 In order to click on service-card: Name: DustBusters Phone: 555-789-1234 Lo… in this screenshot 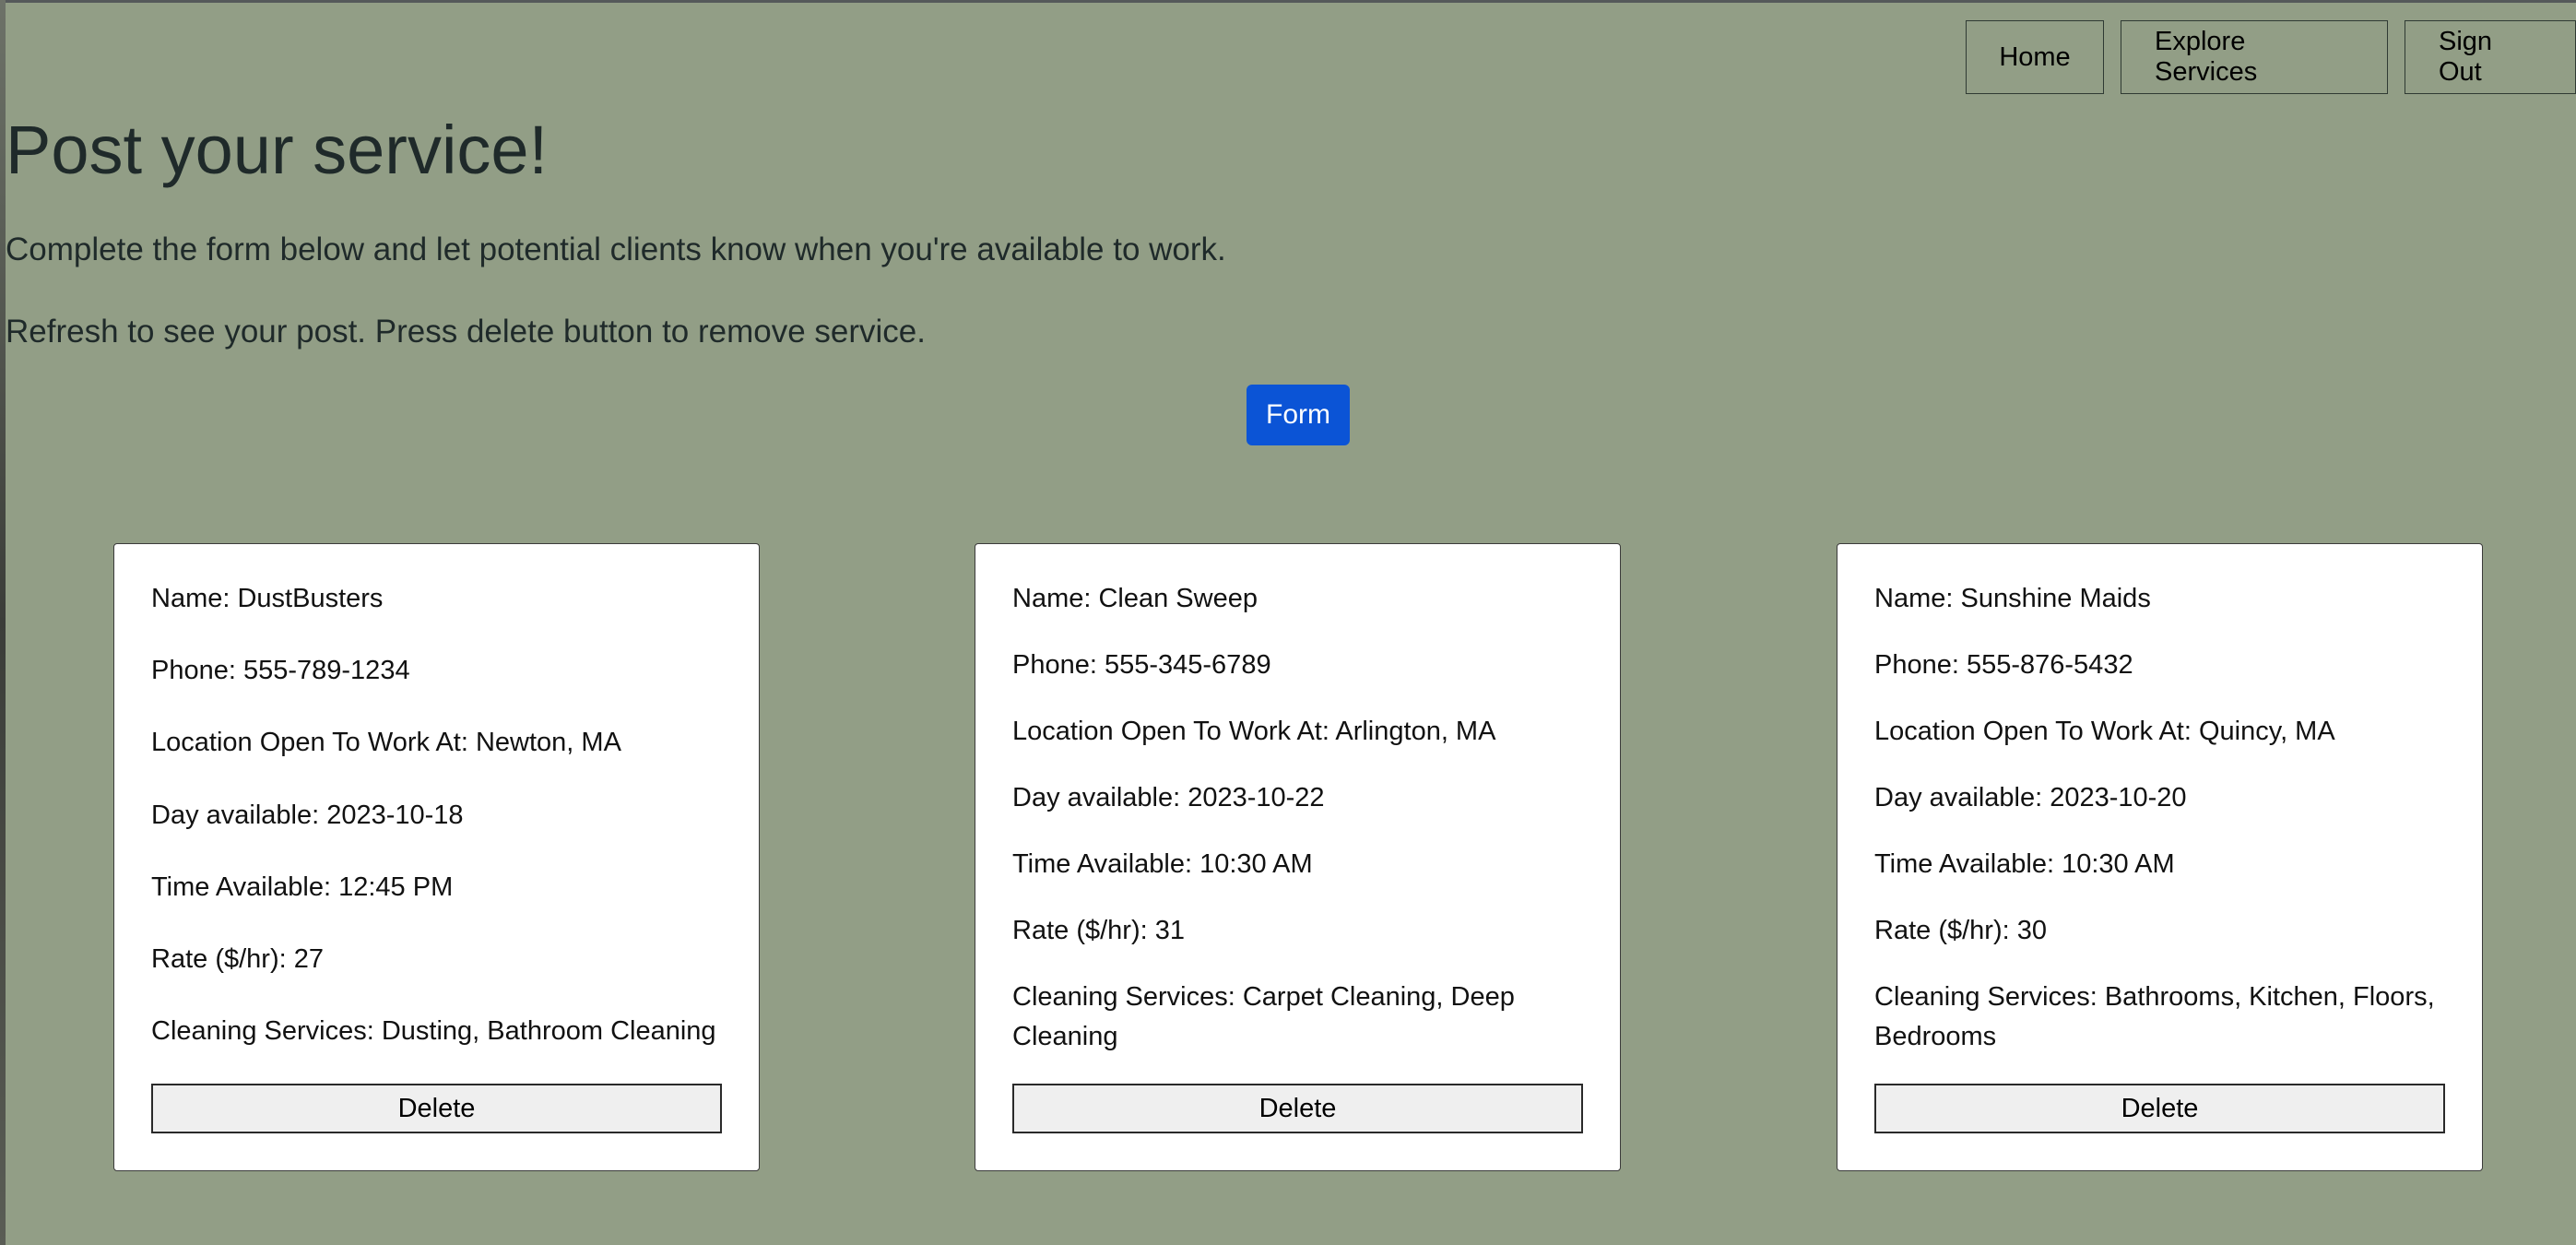, I will do `click(436, 857)`.